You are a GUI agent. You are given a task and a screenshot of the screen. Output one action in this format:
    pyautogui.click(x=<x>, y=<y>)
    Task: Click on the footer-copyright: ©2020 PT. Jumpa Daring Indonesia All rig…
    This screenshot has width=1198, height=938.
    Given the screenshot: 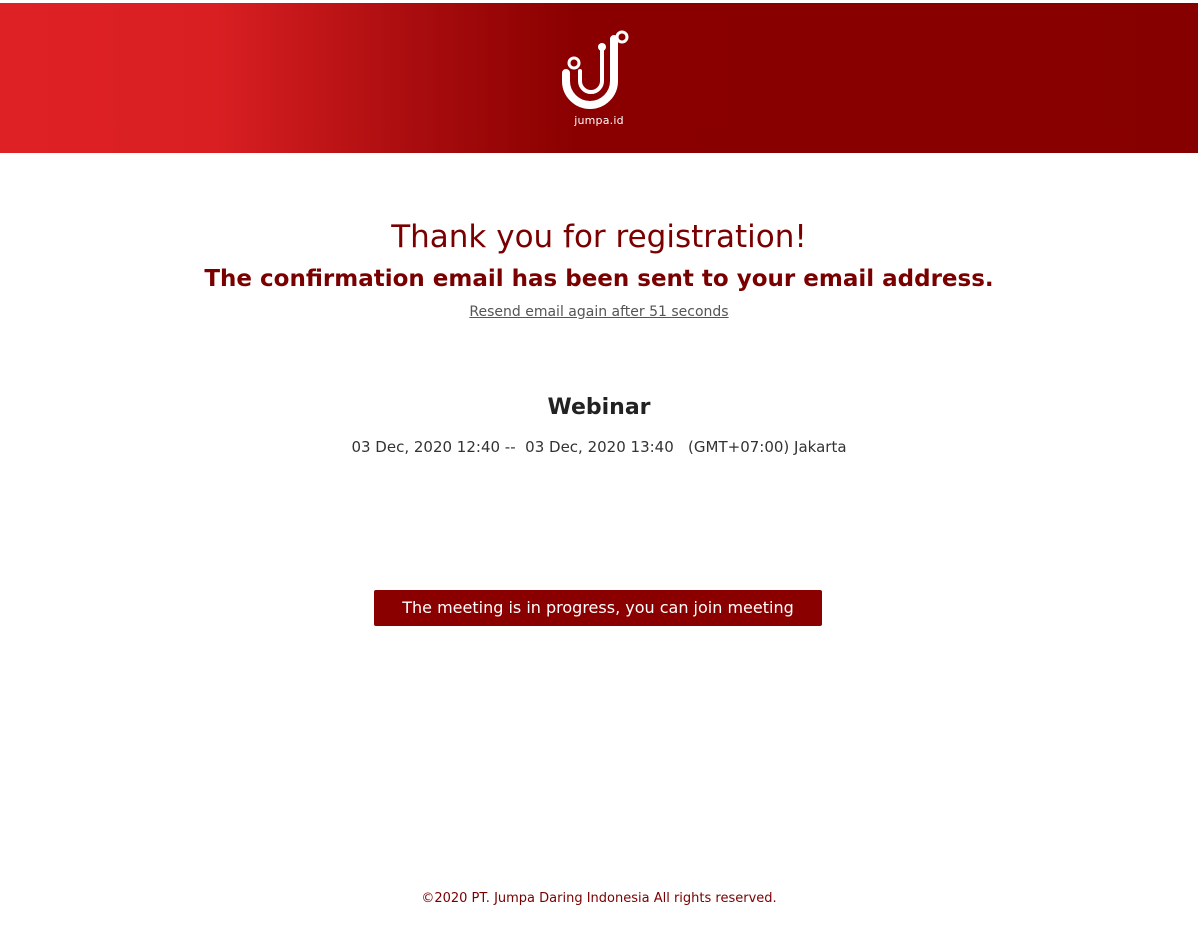 What is the action you would take?
    pyautogui.click(x=599, y=898)
    